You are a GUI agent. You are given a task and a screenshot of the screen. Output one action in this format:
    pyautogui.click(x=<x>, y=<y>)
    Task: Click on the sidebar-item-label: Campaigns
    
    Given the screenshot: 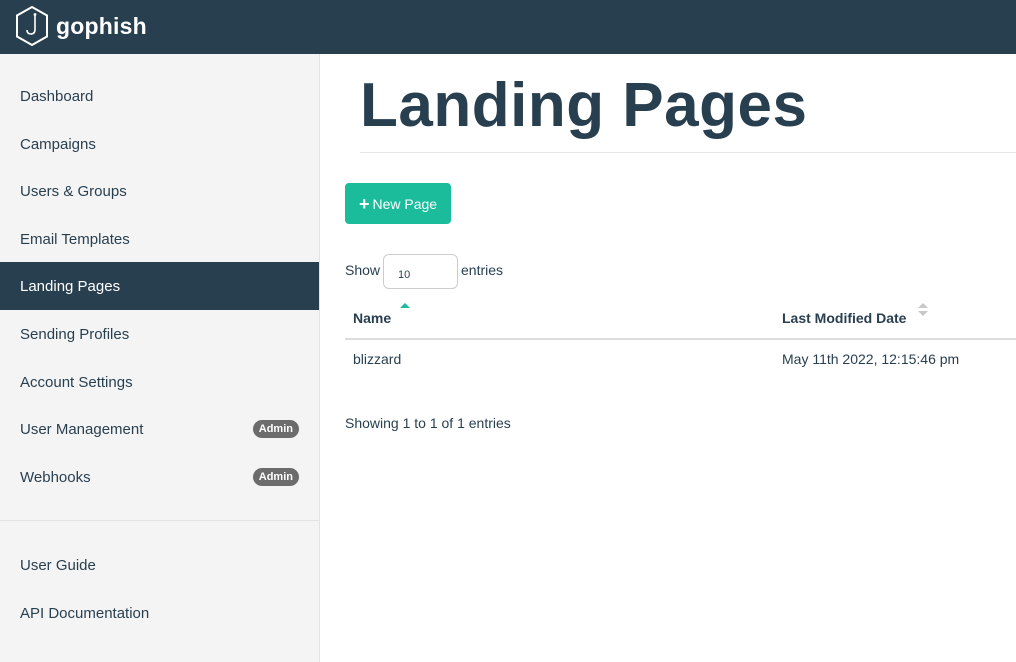 What is the action you would take?
    pyautogui.click(x=58, y=144)
    